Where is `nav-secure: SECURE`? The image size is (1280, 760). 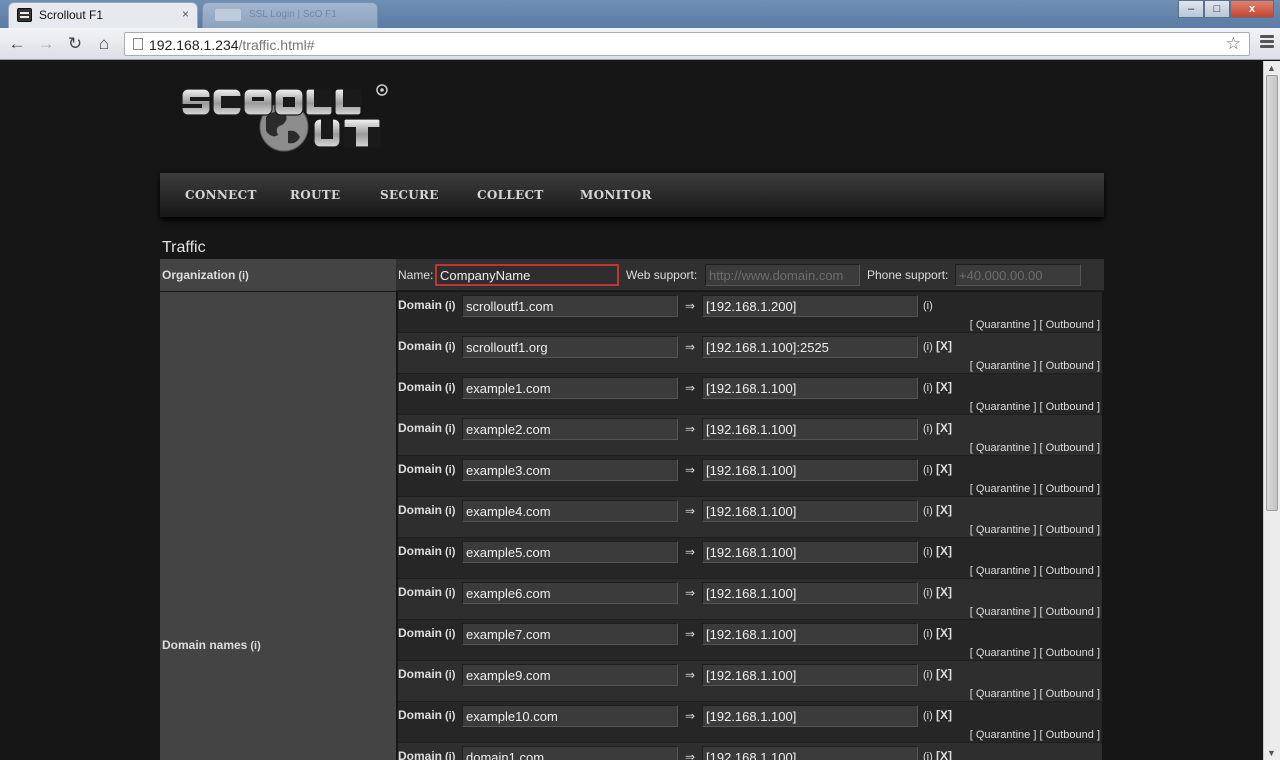 nav-secure: SECURE is located at coordinates (409, 195).